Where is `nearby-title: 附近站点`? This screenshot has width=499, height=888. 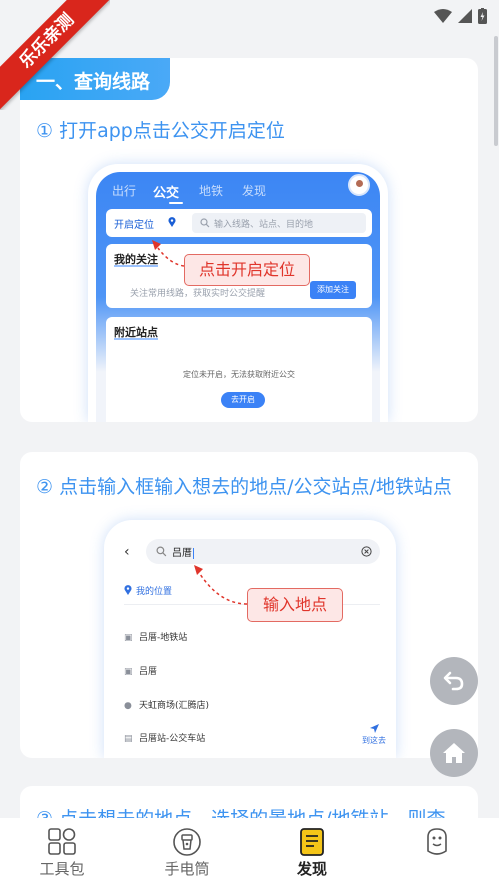
nearby-title: 附近站点 is located at coordinates (136, 333).